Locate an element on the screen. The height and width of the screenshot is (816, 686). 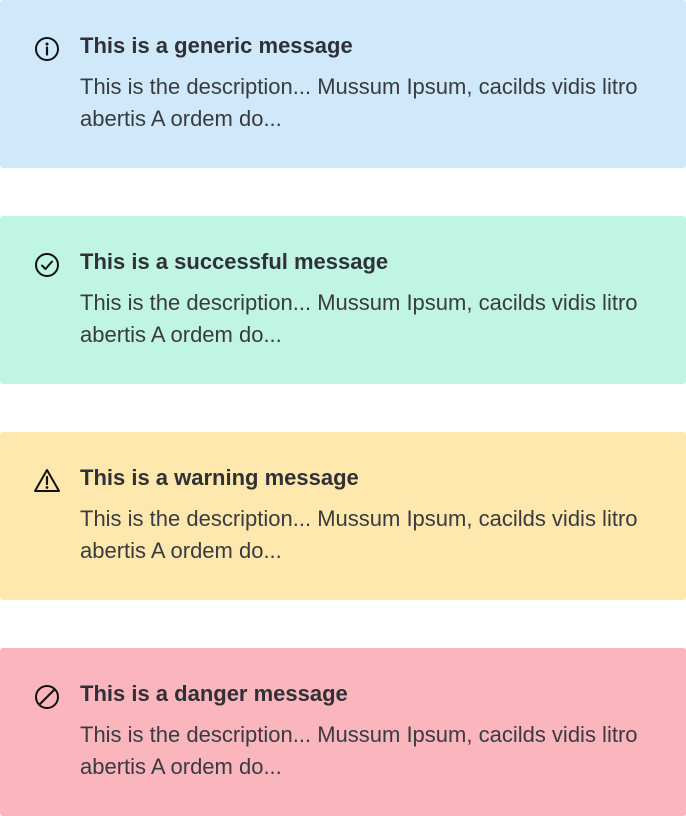
info-circle-icon is located at coordinates (47, 49).